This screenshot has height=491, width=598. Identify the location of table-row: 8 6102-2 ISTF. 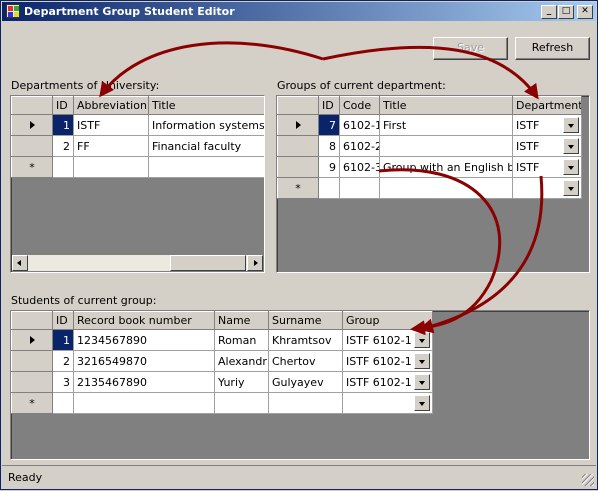
(429, 146).